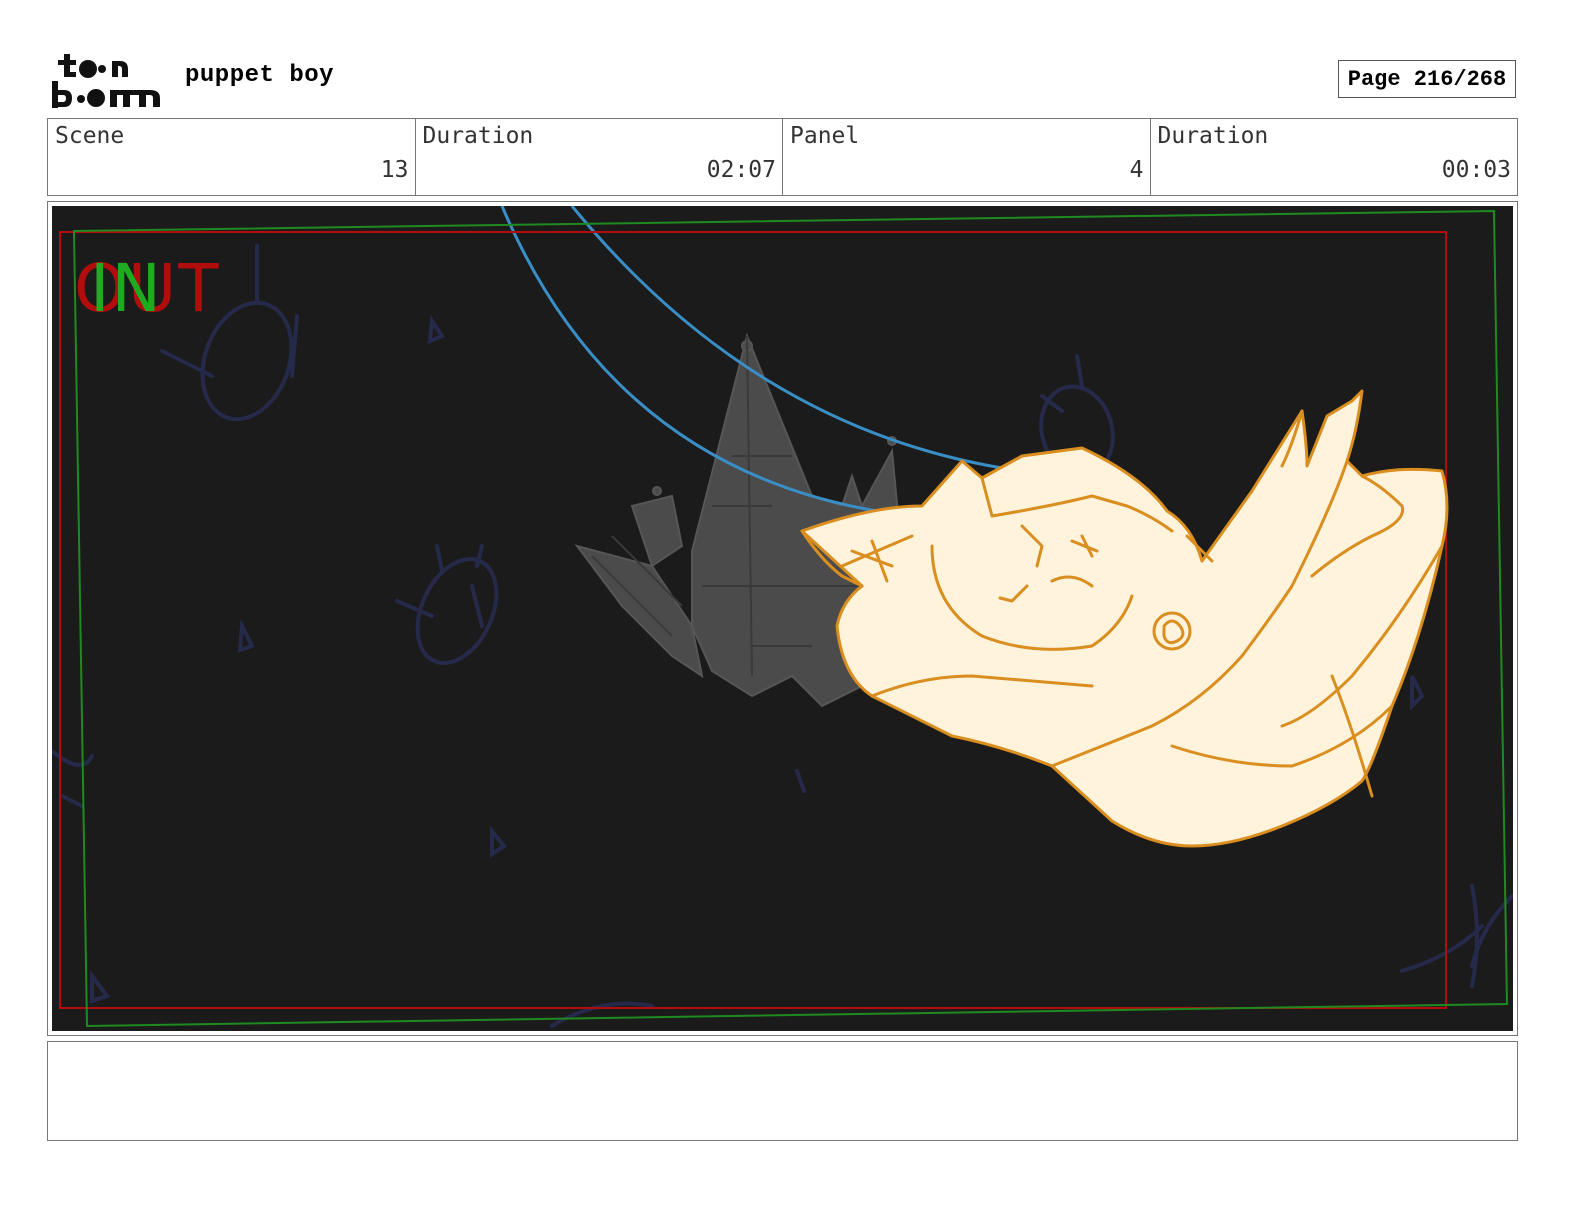 The width and height of the screenshot is (1584, 1224). Describe the element at coordinates (1213, 136) in the screenshot. I see `panel-duration-label: Duration` at that location.